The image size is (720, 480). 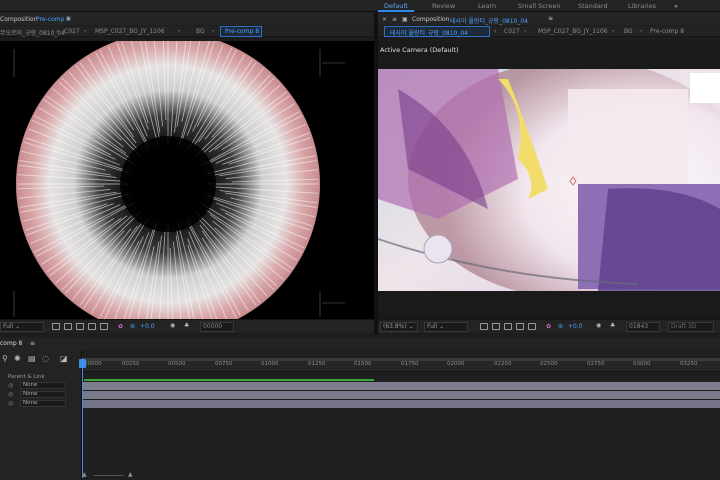 I want to click on timeline-zoom-slider: ▲ ▲, so click(x=112, y=474).